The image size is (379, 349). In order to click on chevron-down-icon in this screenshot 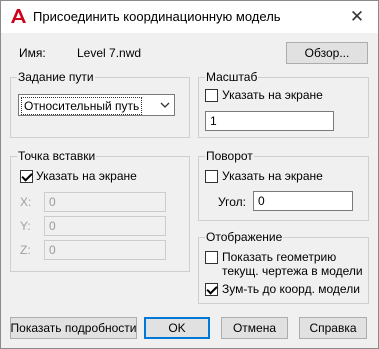, I will do `click(165, 105)`.